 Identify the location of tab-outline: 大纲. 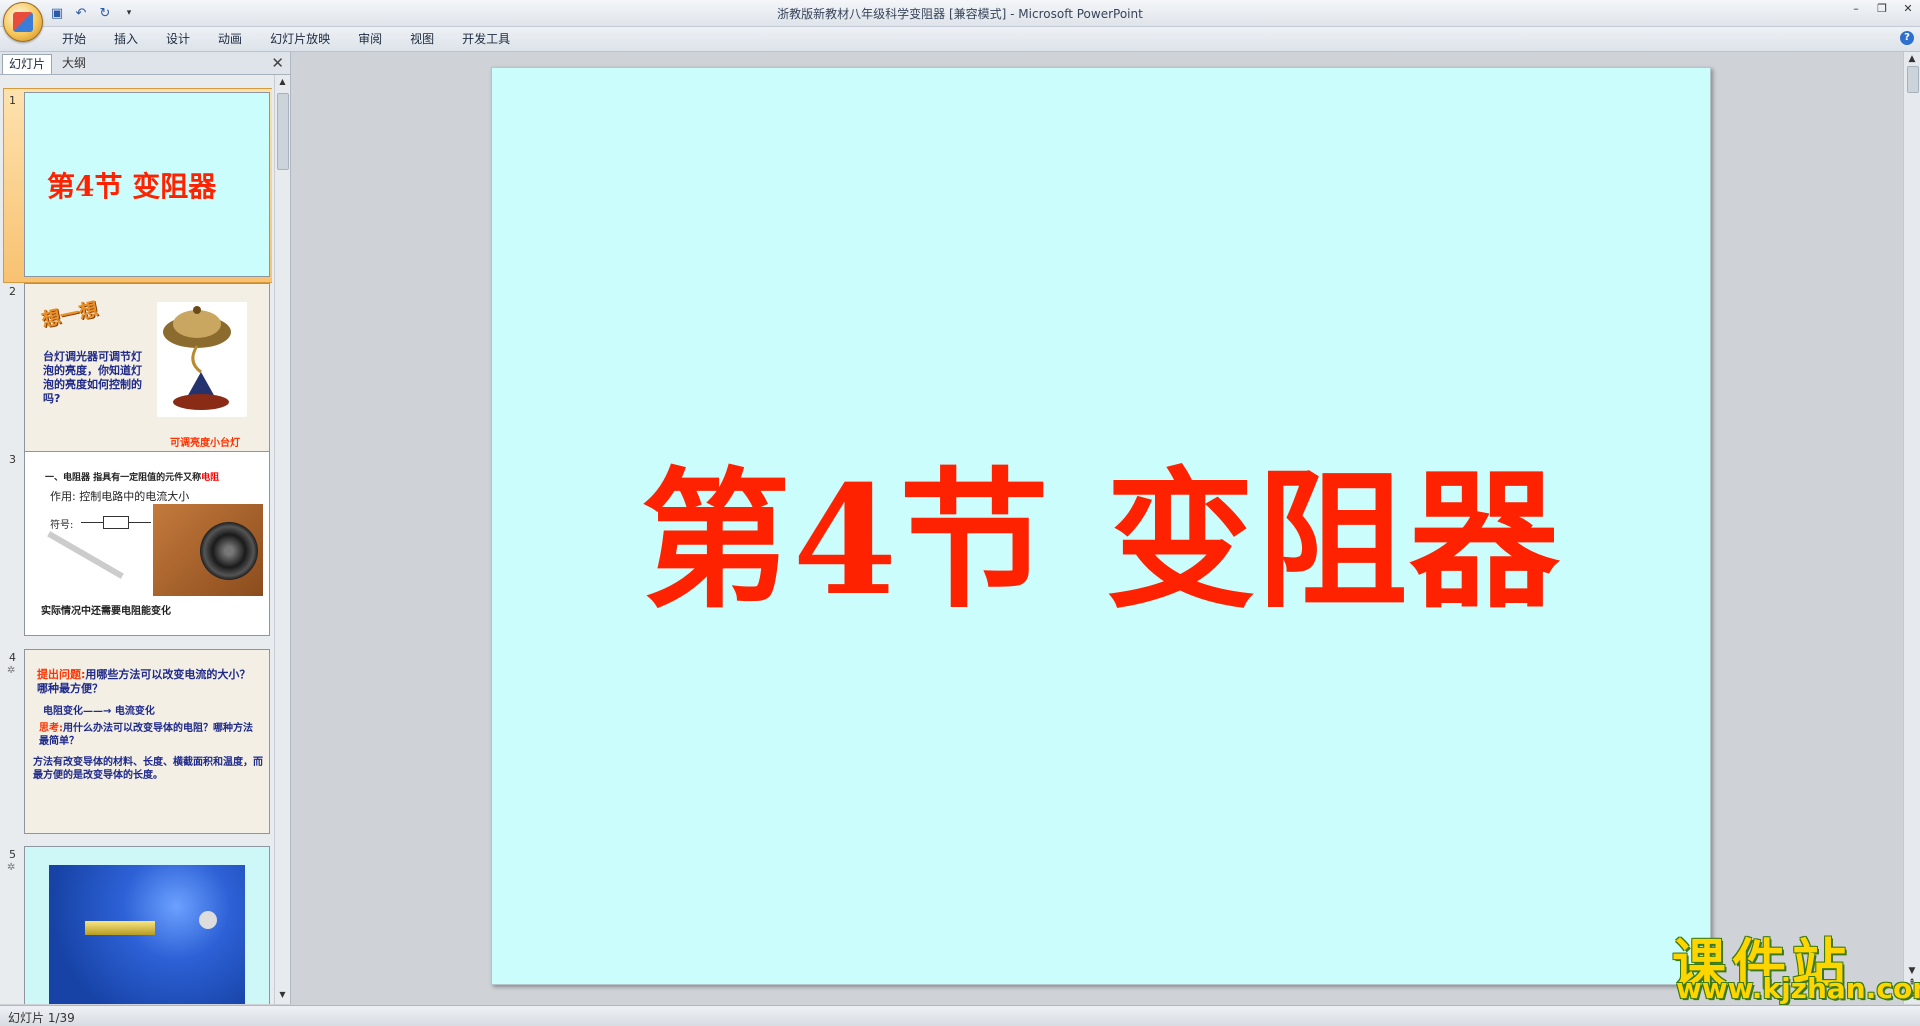
(74, 63).